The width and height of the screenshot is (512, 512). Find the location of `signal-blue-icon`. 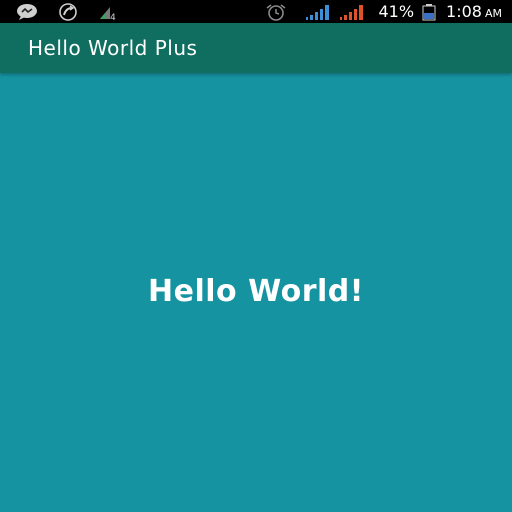

signal-blue-icon is located at coordinates (319, 12).